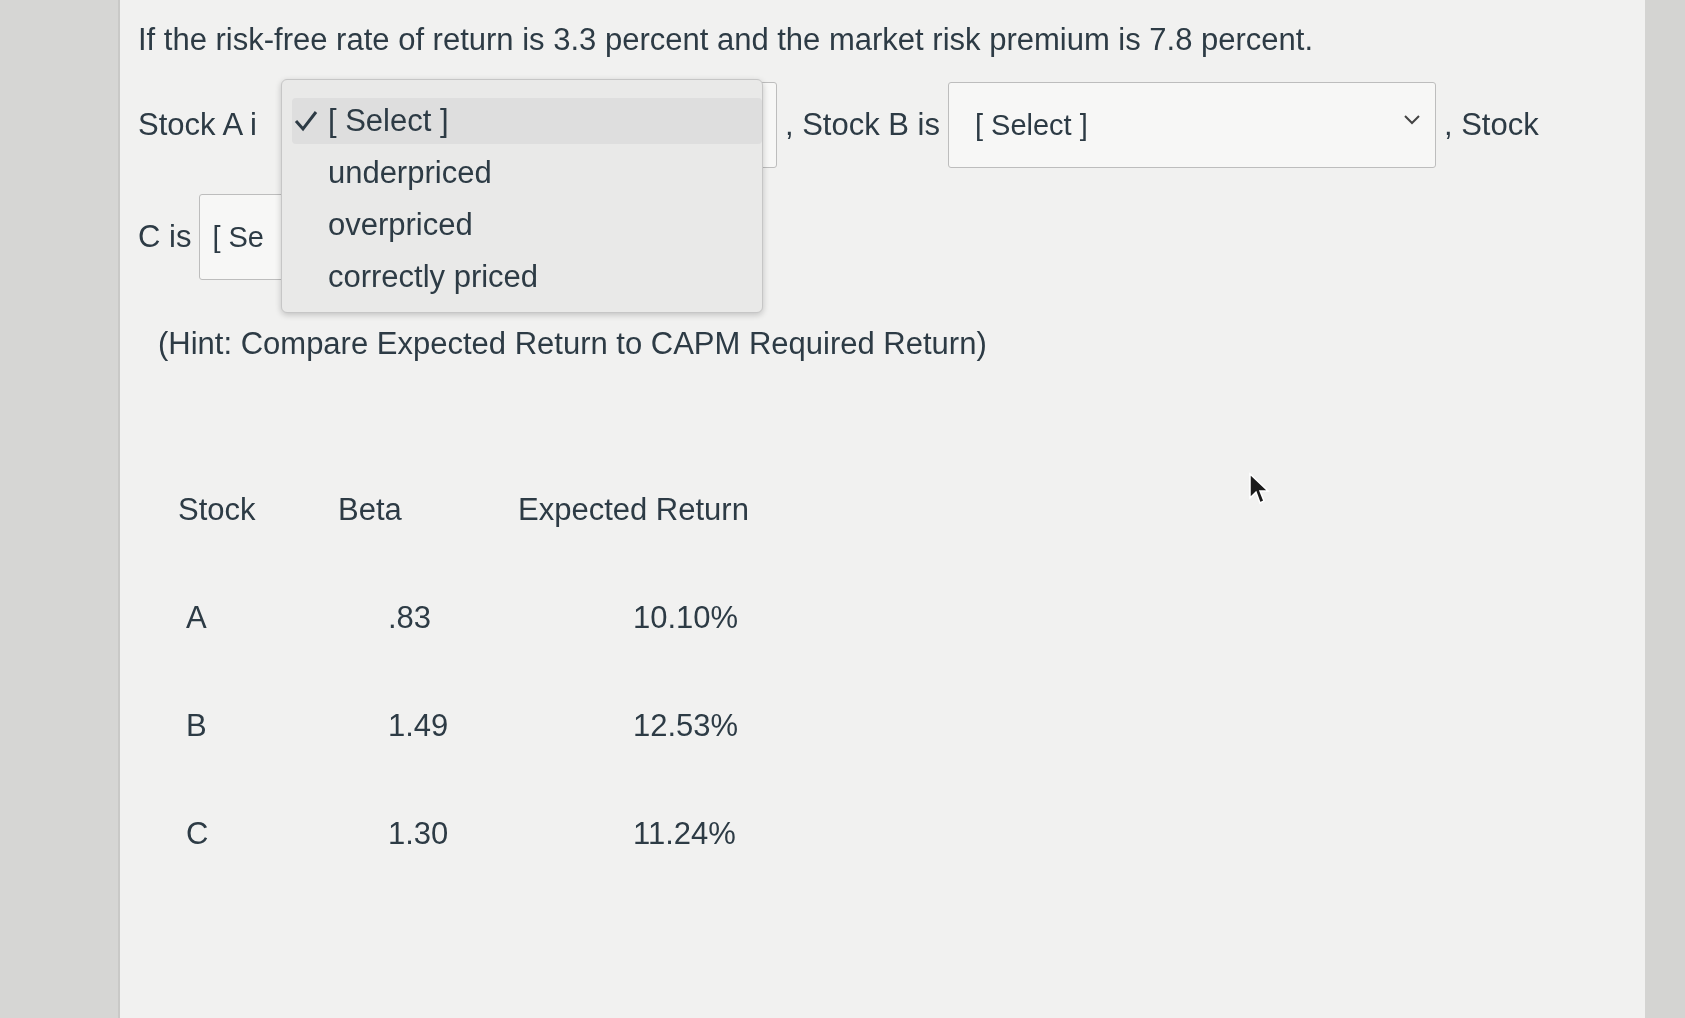  I want to click on menu-option: [ Select ], so click(526, 121).